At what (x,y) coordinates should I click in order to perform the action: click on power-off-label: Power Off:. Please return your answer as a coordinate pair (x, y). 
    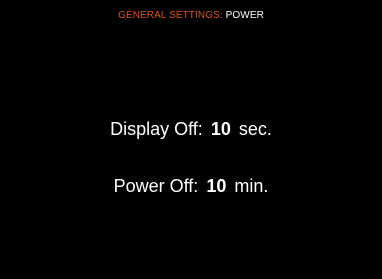
    Looking at the image, I should click on (156, 186).